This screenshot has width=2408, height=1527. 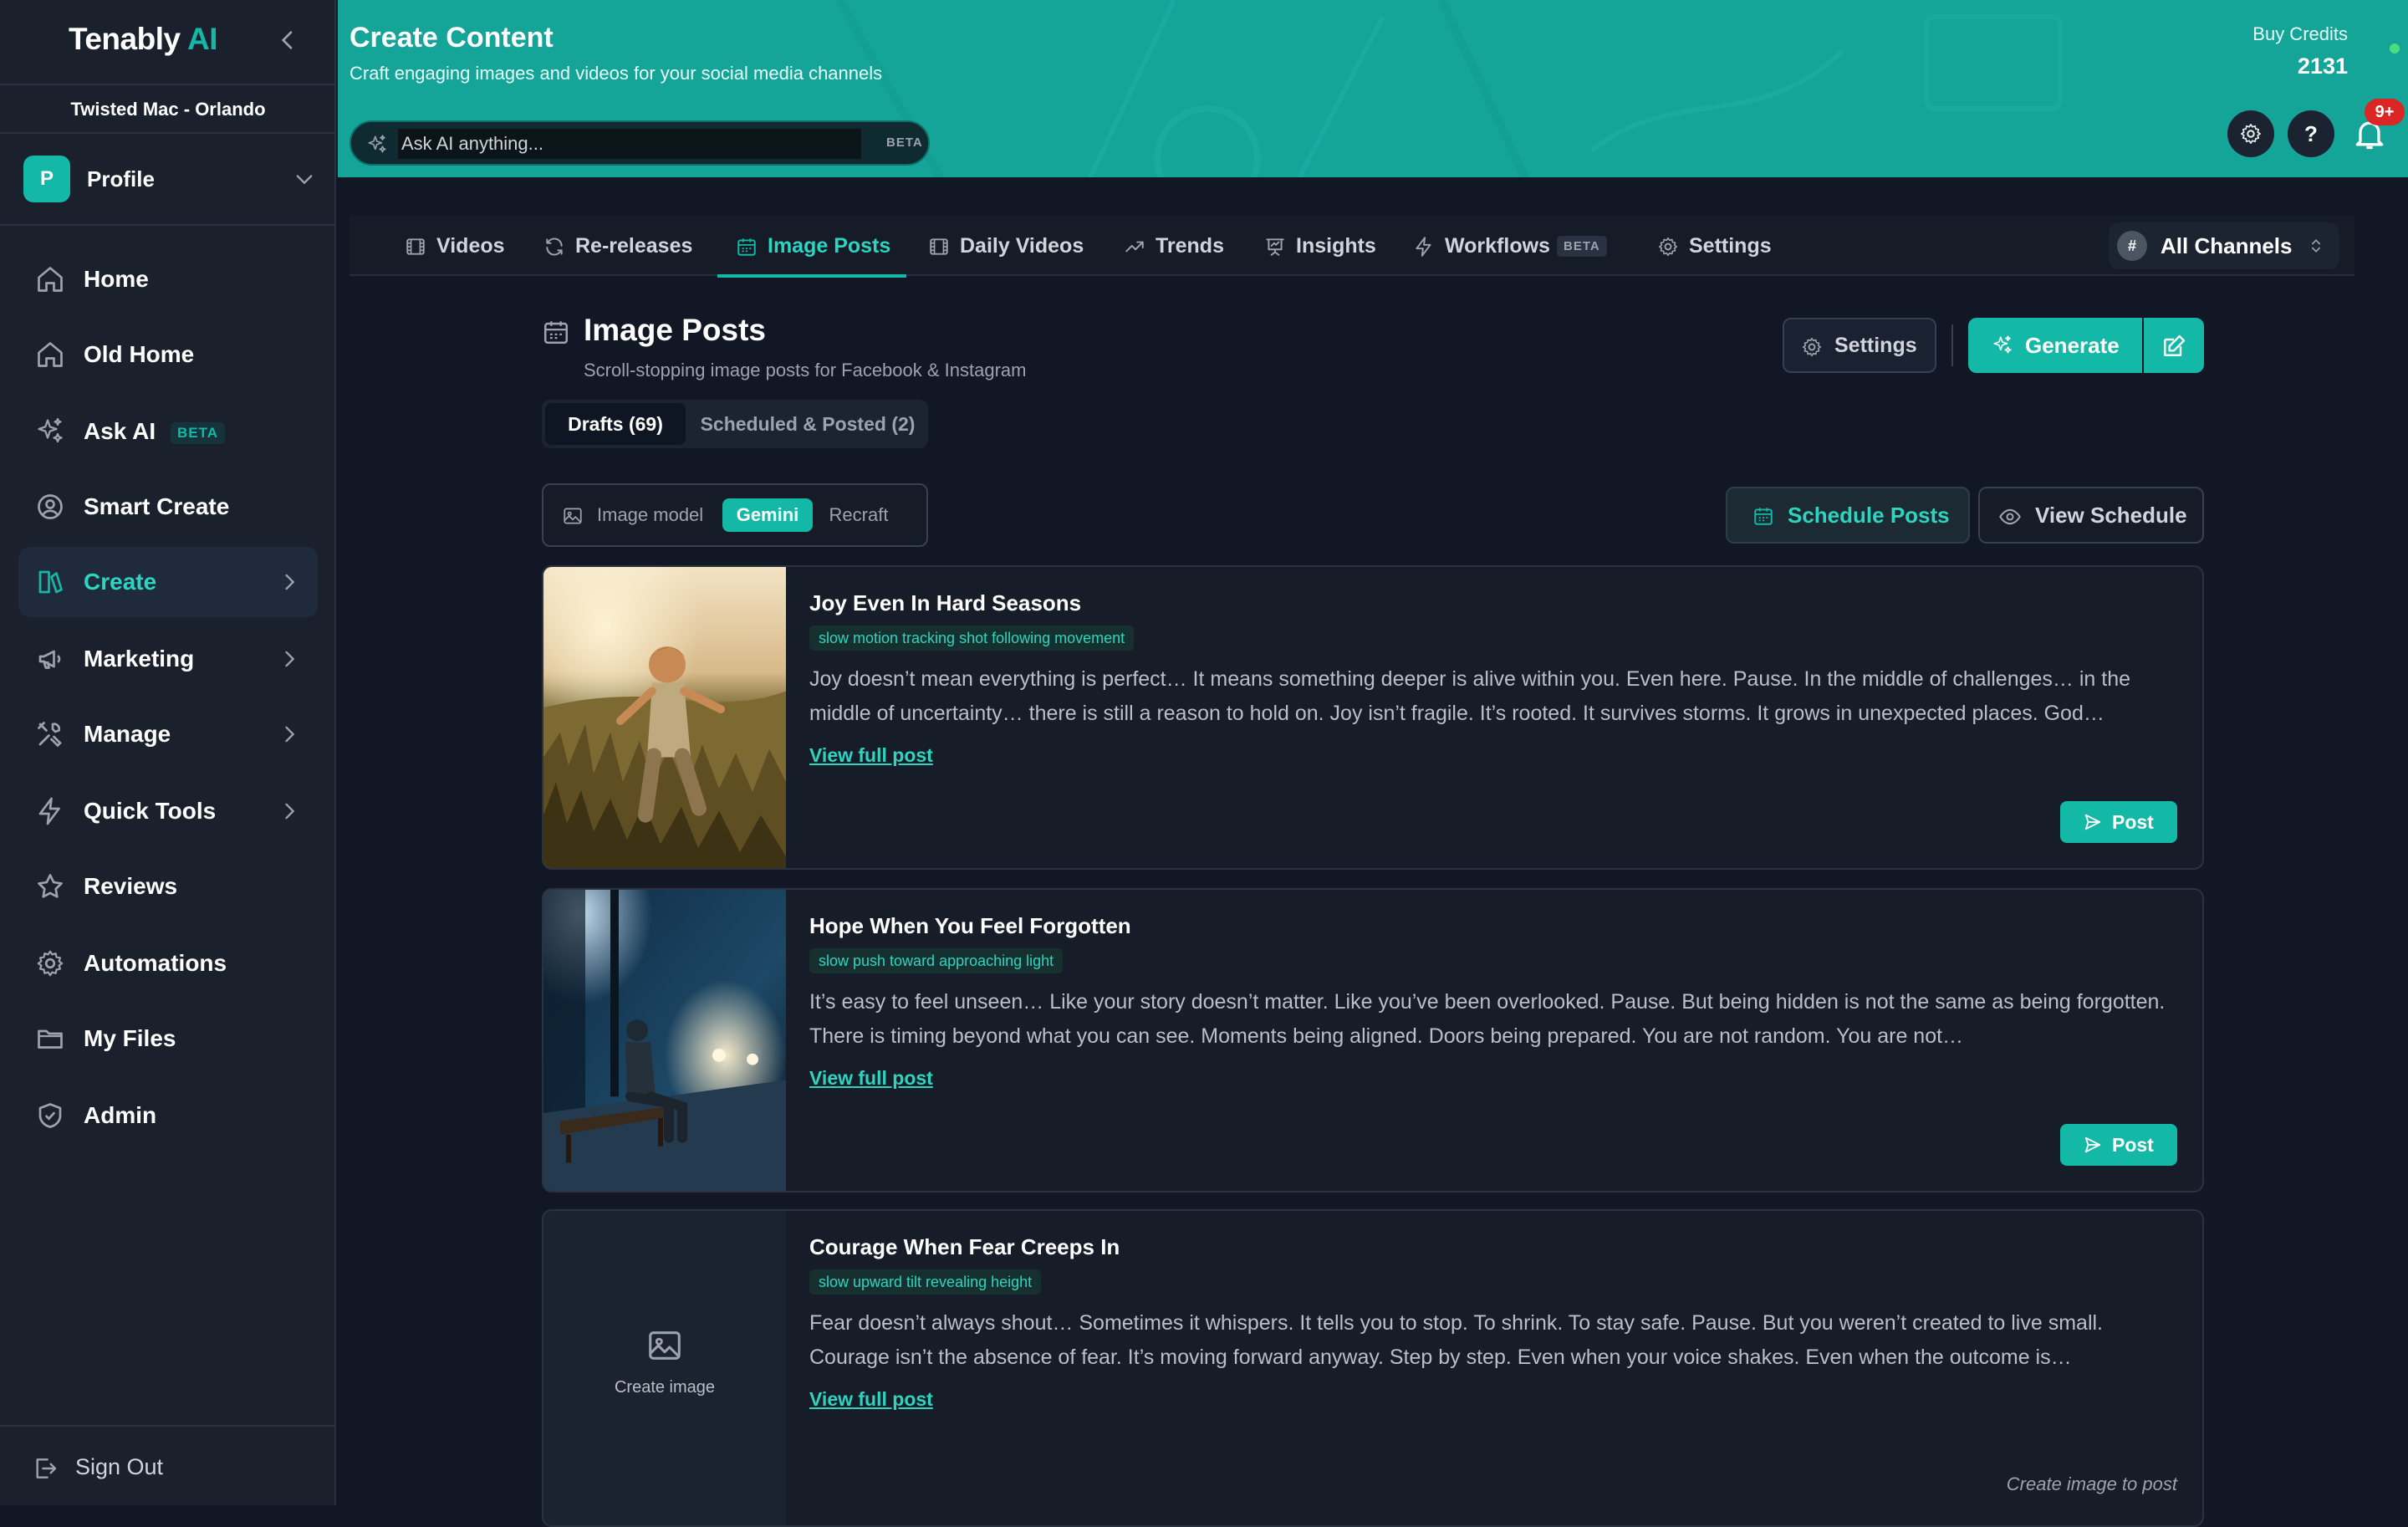 What do you see at coordinates (168, 279) in the screenshot?
I see `sidebar-item-home: Home` at bounding box center [168, 279].